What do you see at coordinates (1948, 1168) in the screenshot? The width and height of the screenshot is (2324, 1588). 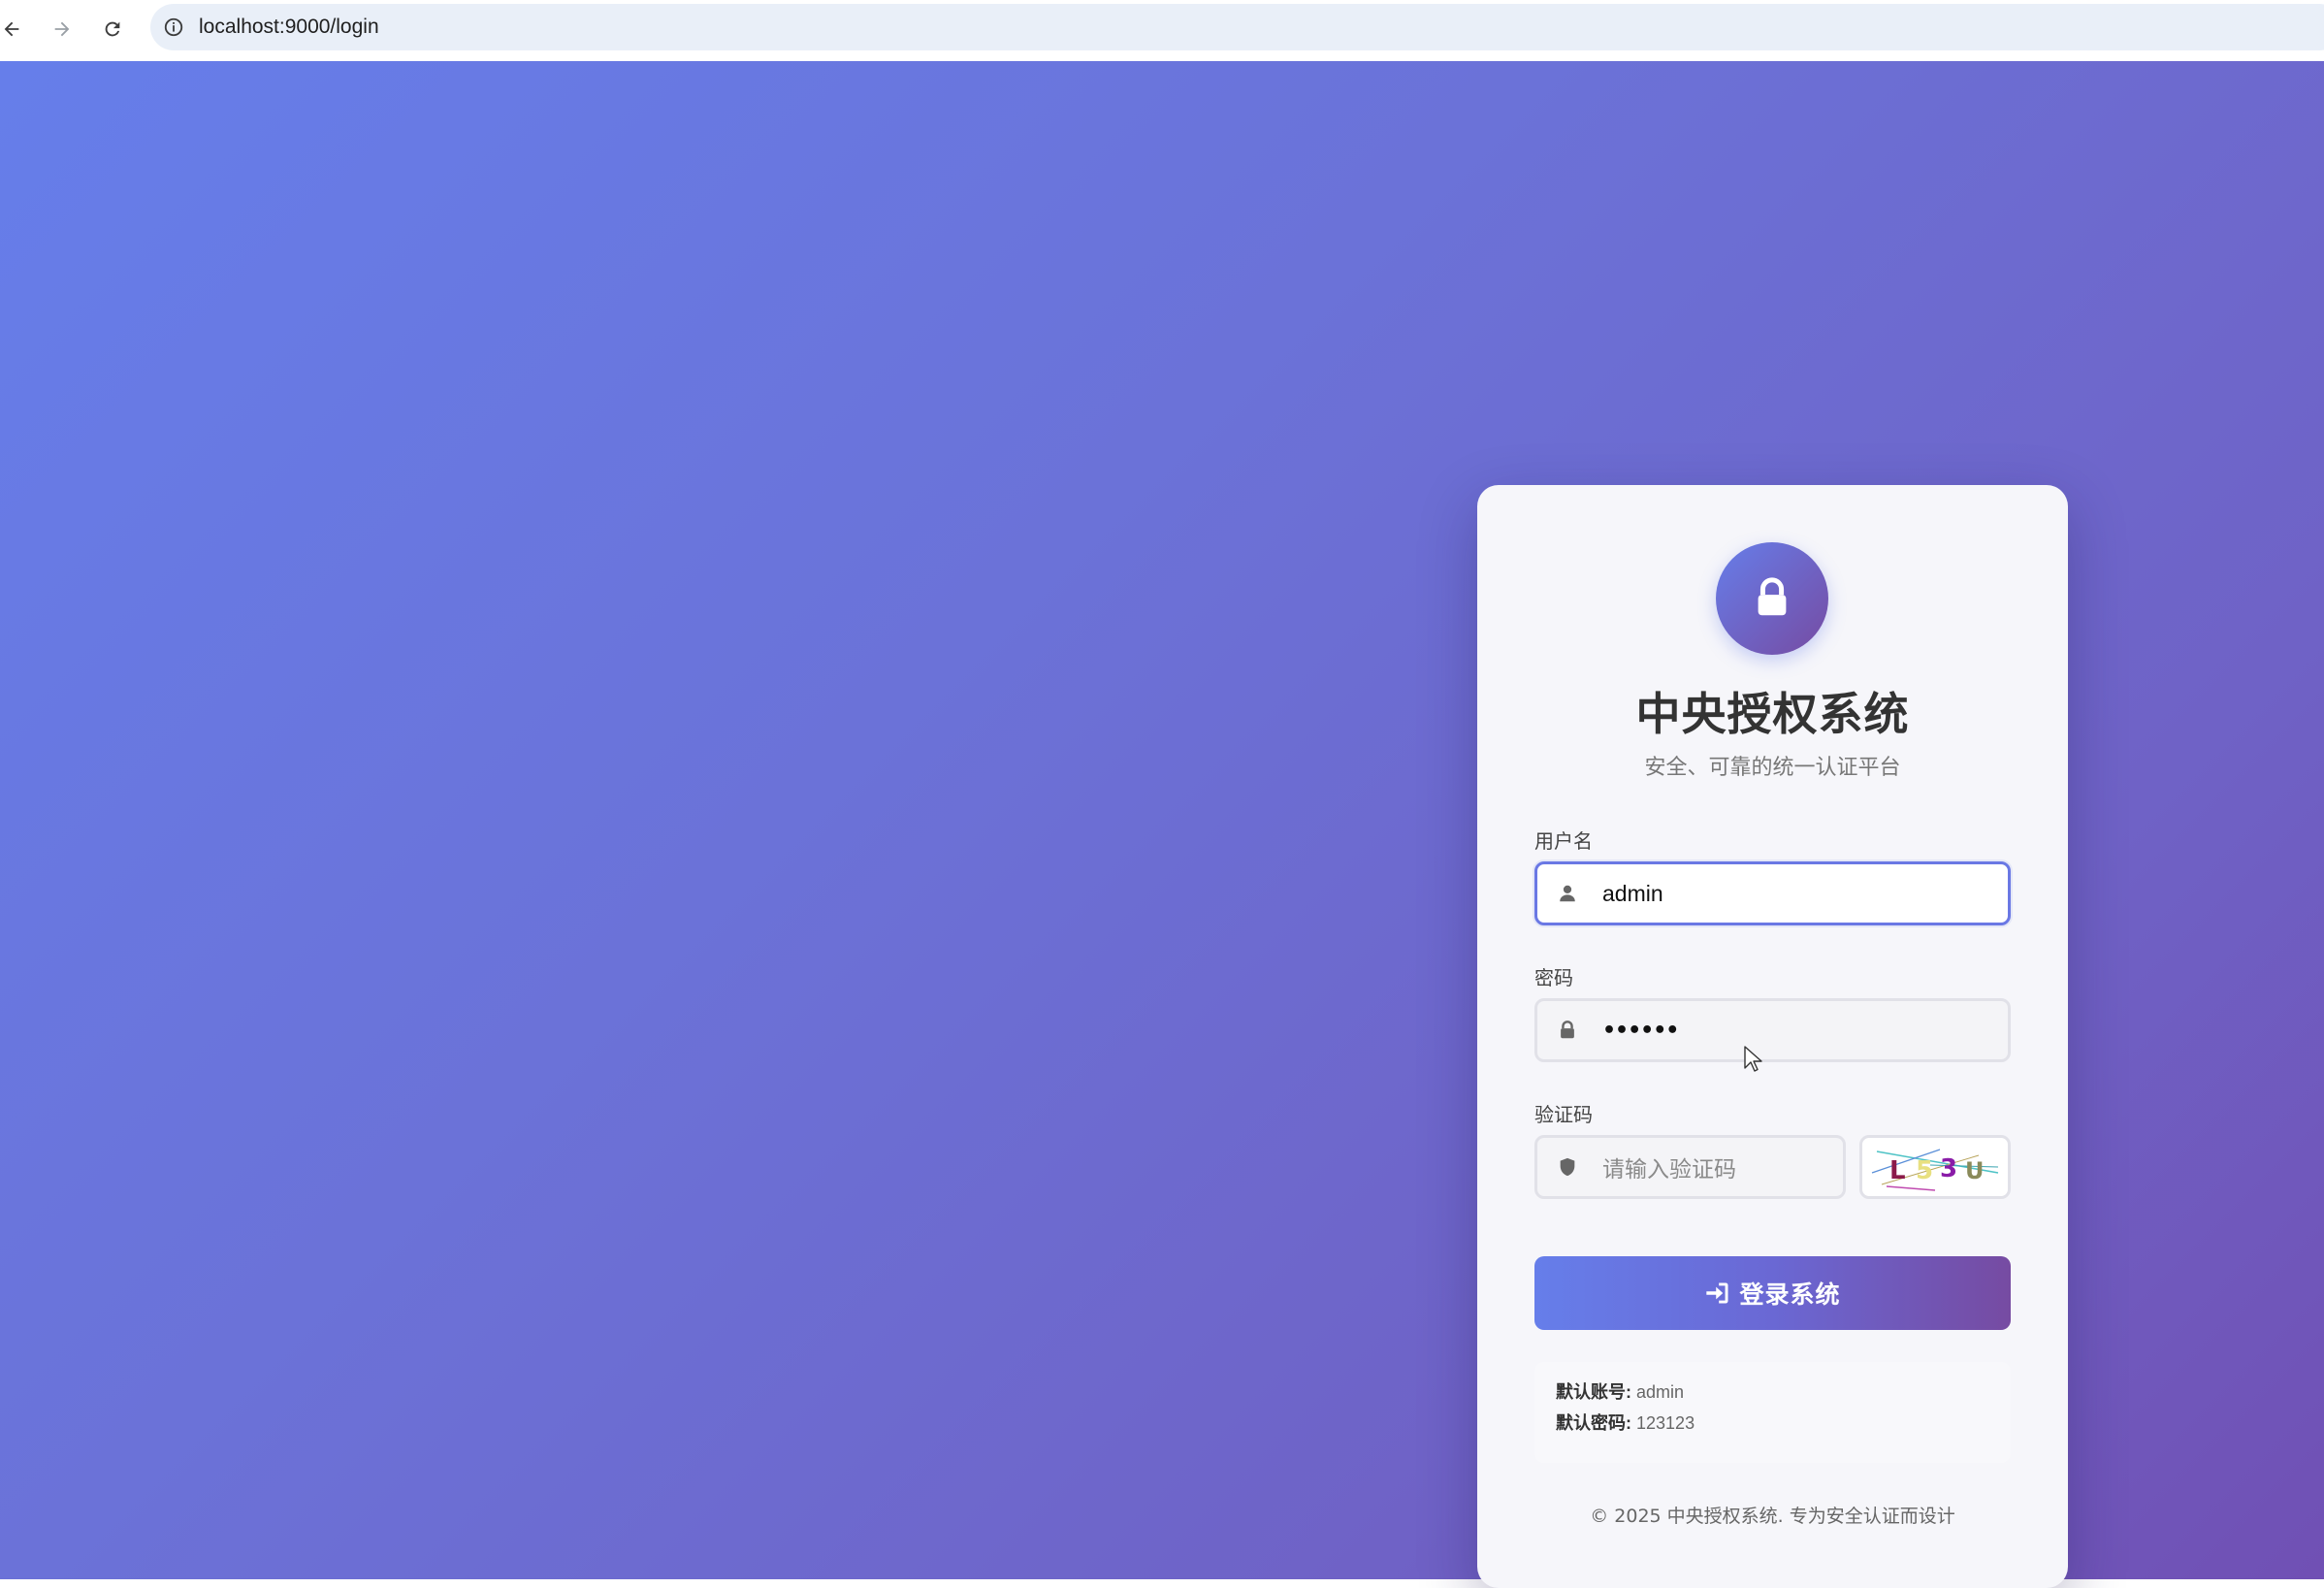 I see `svg-text: 3` at bounding box center [1948, 1168].